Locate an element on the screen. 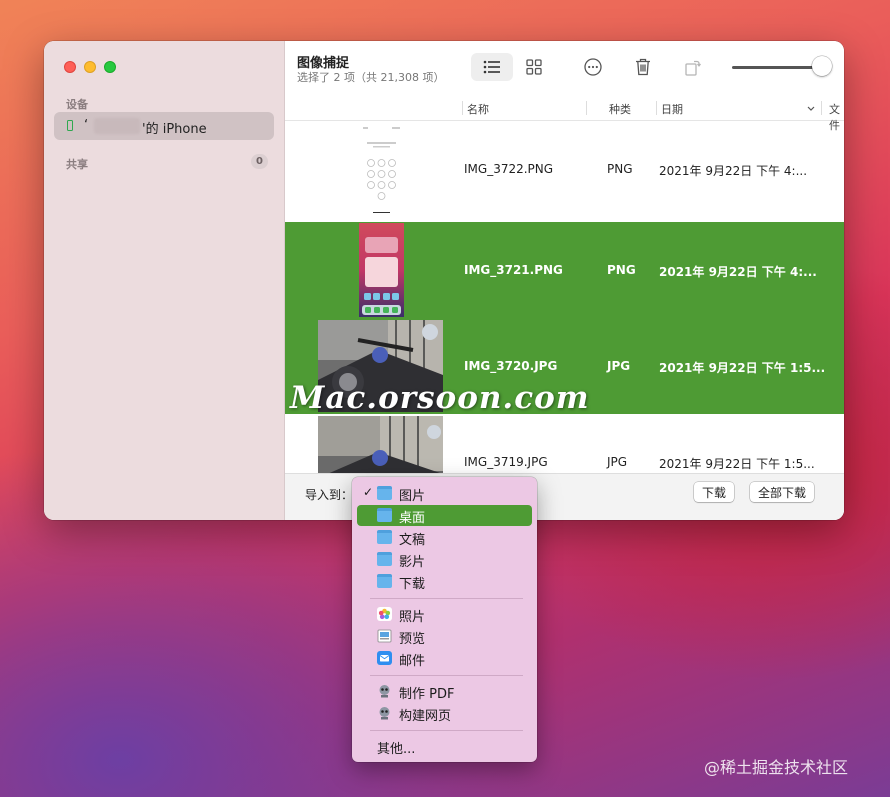 Image resolution: width=890 pixels, height=797 pixels. more-actions-button is located at coordinates (593, 67).